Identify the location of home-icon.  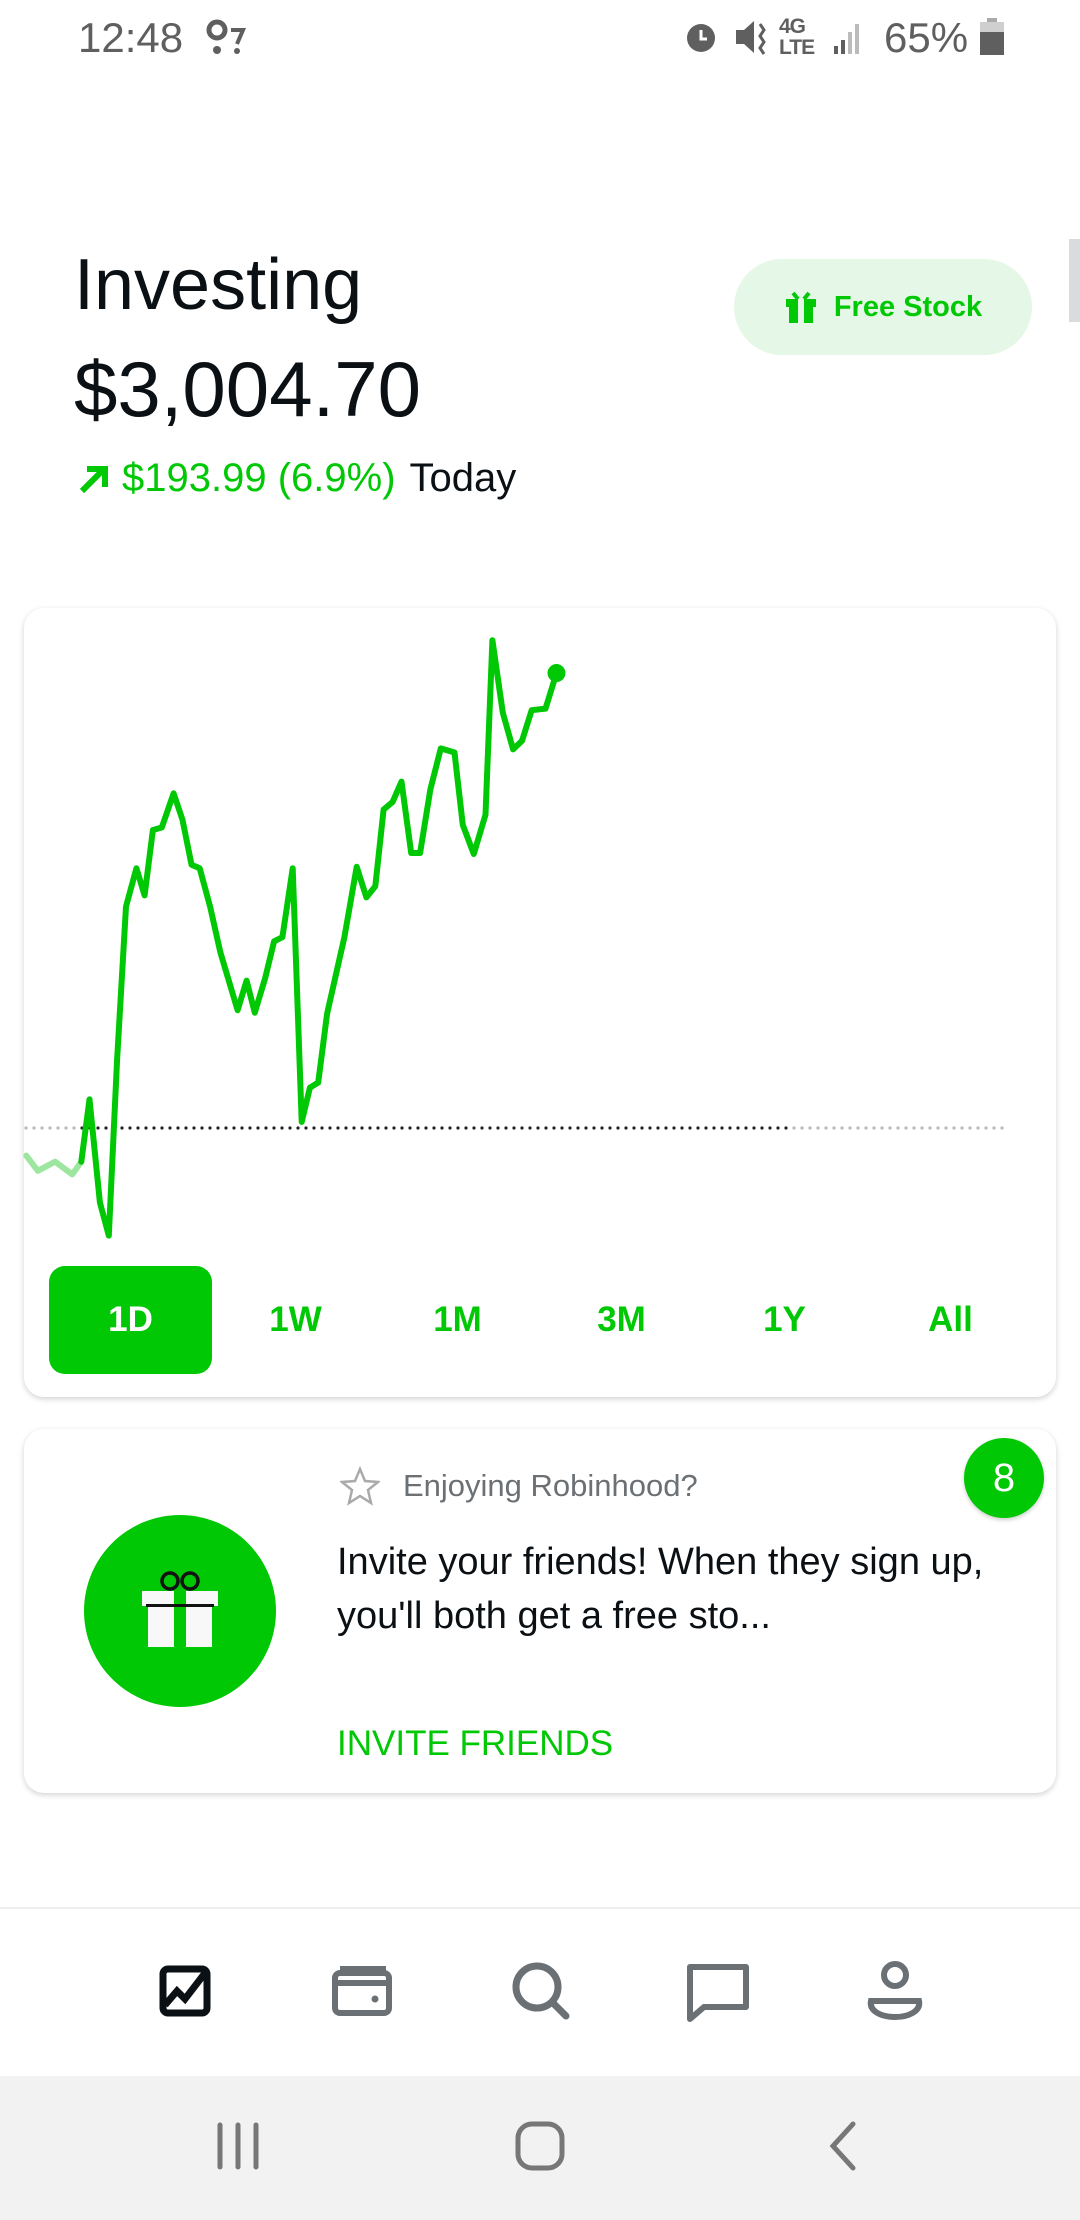
(540, 2146).